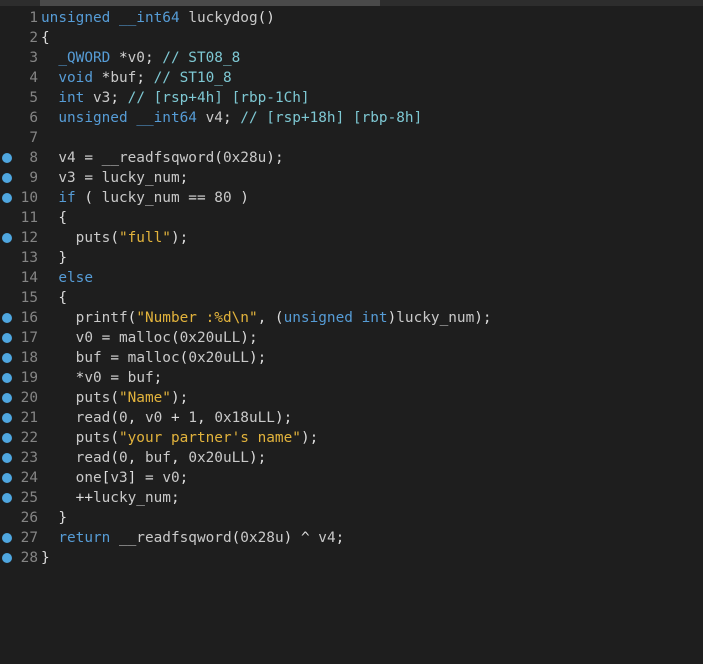 Image resolution: width=703 pixels, height=664 pixels. I want to click on code-line: 1 unsigned __int64 luckydog(), so click(351, 18).